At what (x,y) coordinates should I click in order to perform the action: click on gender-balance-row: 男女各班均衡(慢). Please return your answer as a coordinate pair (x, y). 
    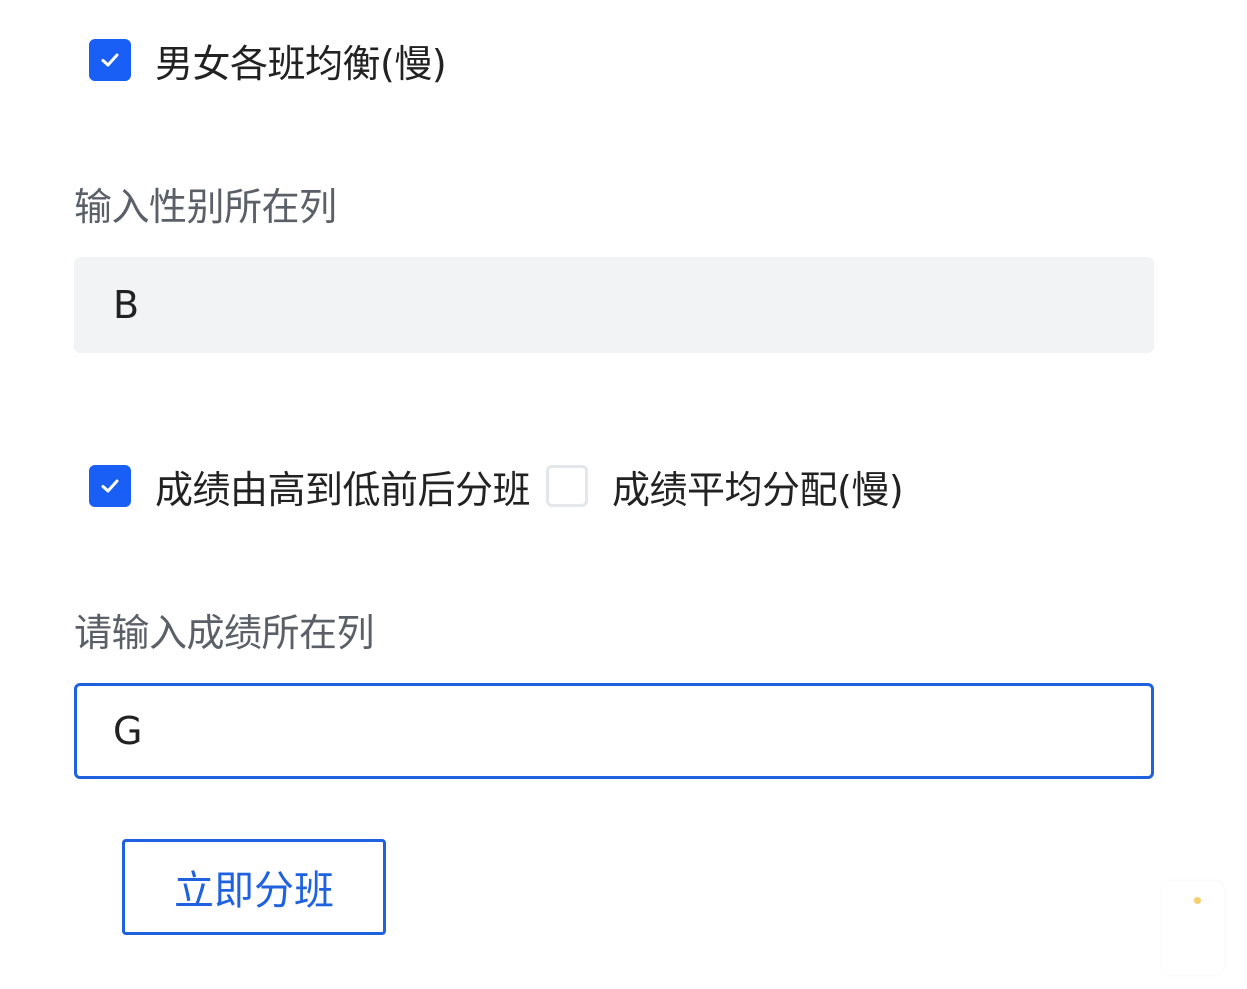
    Looking at the image, I should click on (268, 60).